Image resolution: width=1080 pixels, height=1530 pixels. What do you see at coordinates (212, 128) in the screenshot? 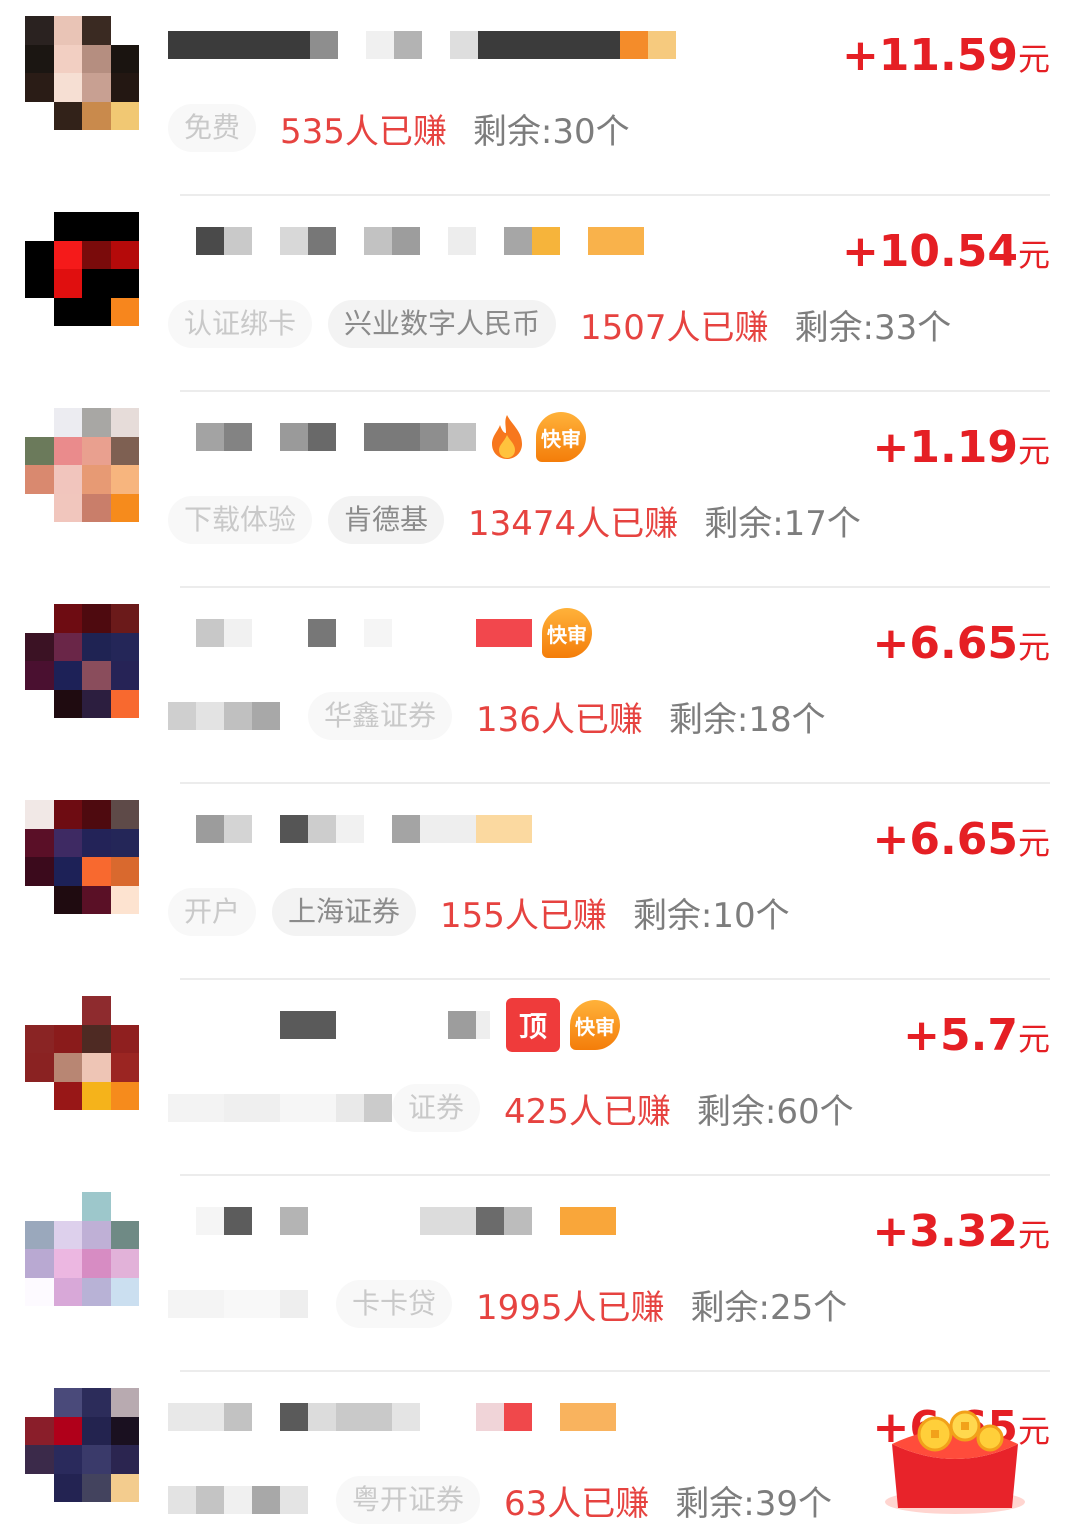
I see `task-tag: 免费` at bounding box center [212, 128].